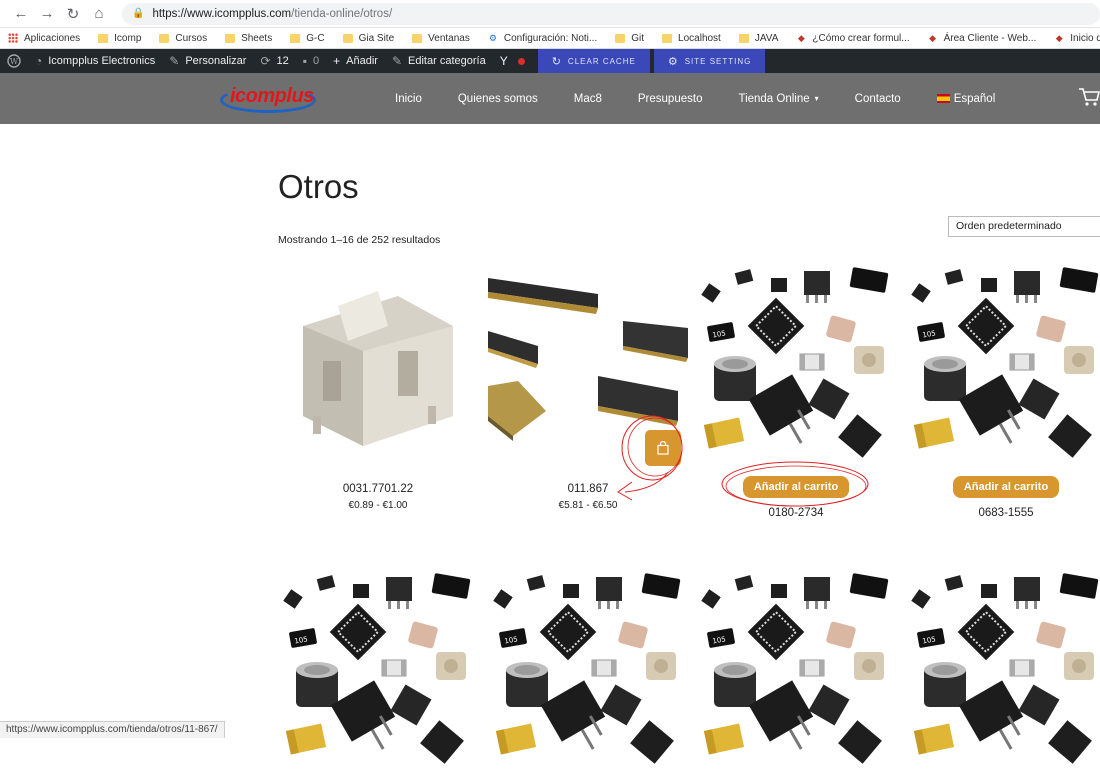  Describe the element at coordinates (629, 38) in the screenshot. I see `bookmark-item: Git` at that location.